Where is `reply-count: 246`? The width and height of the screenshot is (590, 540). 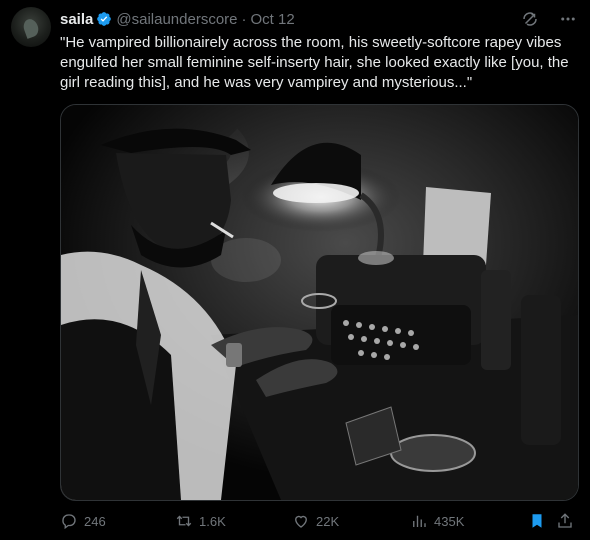
reply-count: 246 is located at coordinates (95, 521).